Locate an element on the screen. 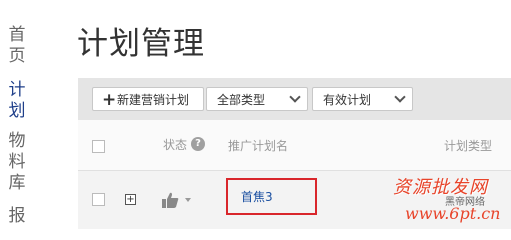 Image resolution: width=511 pixels, height=240 pixels. column-header-type: 计划类型 is located at coordinates (468, 146).